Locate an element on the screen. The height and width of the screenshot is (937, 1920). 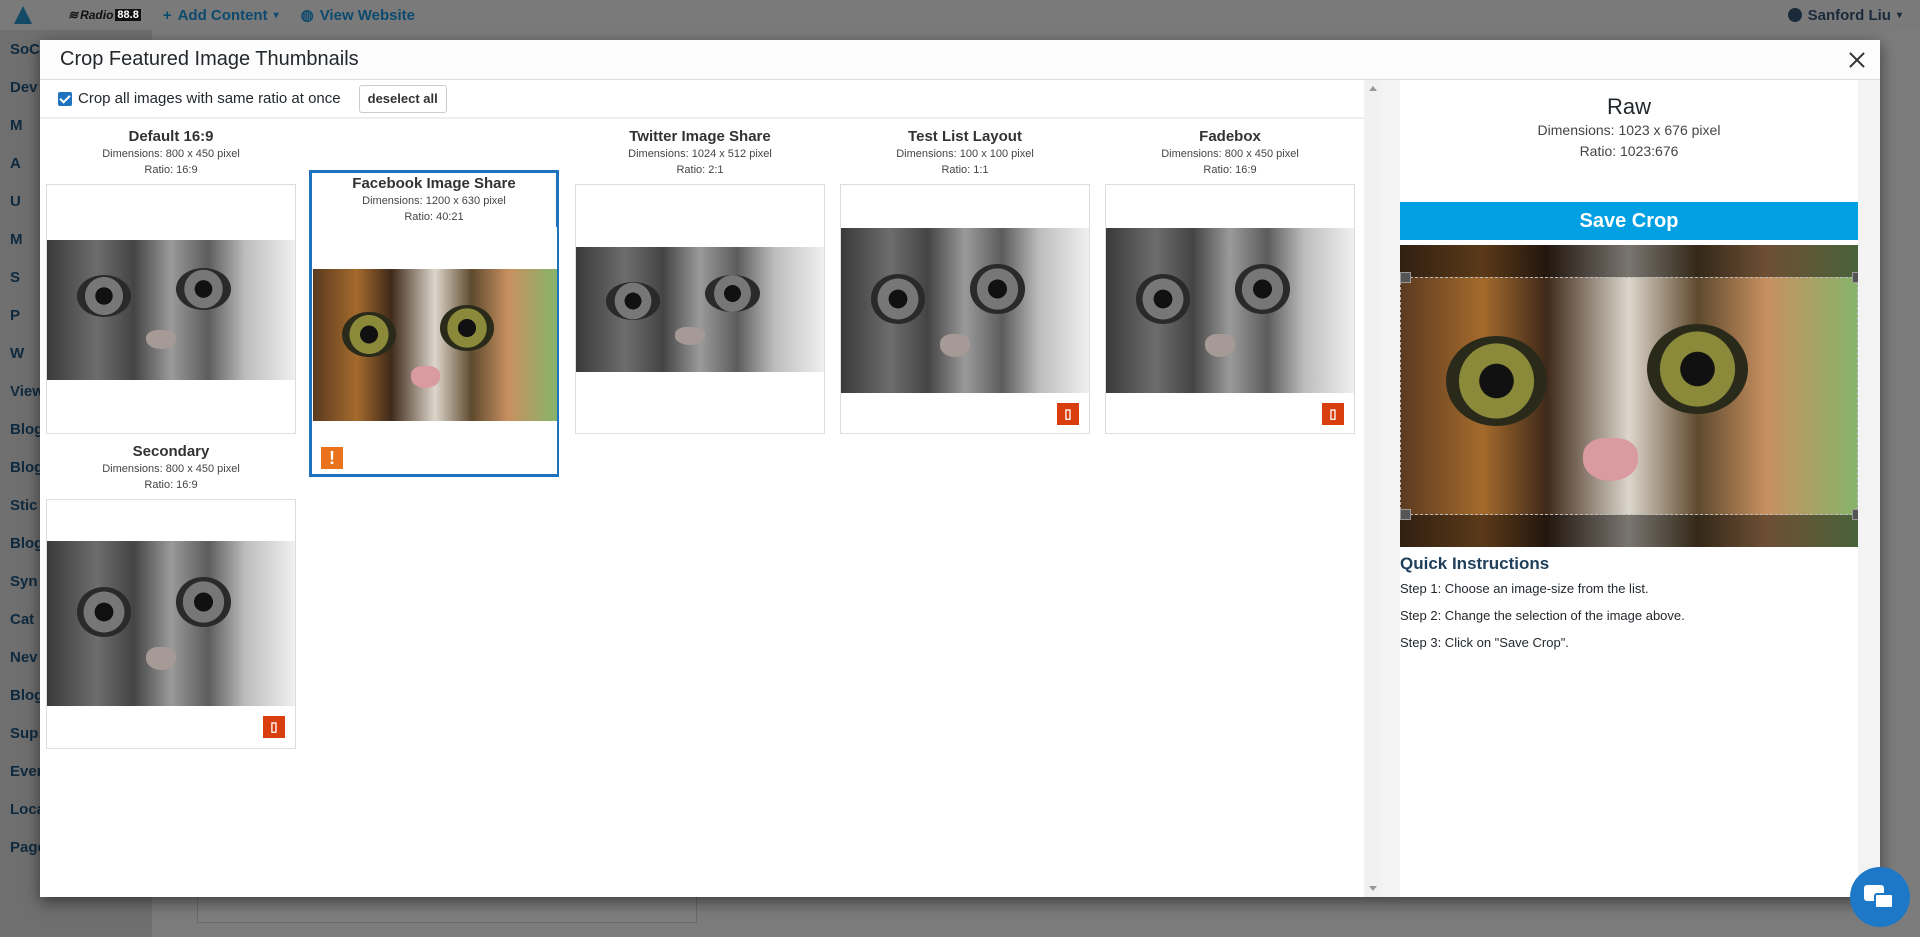
thumbnail-title: Twitter Image Share is located at coordinates (700, 136).